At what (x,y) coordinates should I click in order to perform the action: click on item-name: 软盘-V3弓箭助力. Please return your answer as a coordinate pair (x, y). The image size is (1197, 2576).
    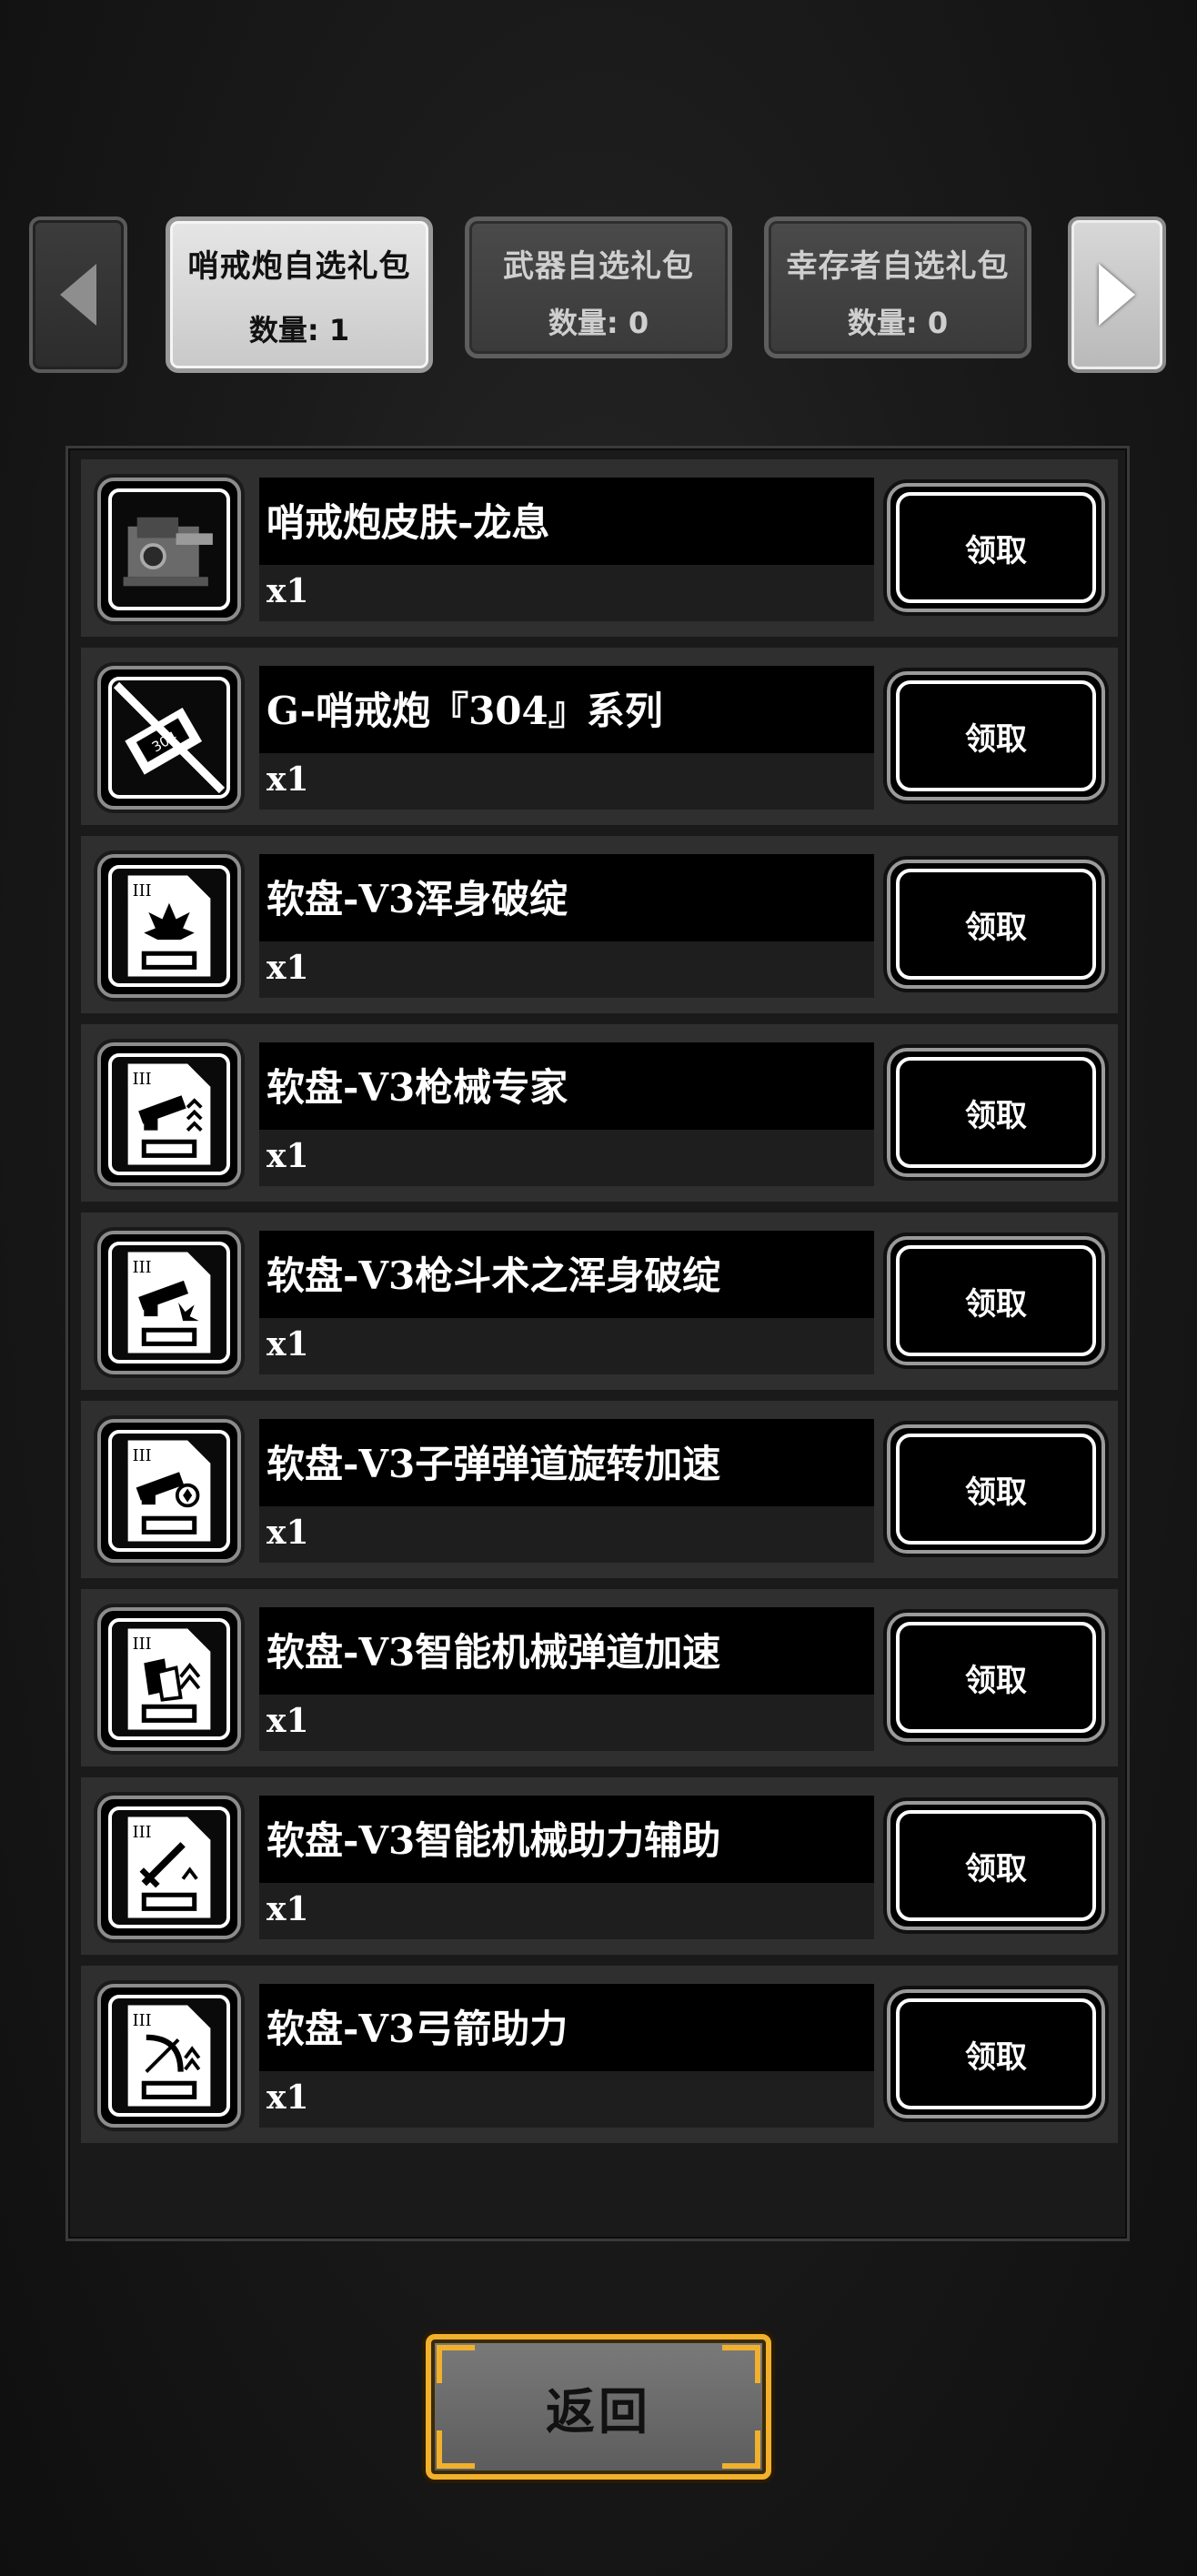
    Looking at the image, I should click on (566, 2027).